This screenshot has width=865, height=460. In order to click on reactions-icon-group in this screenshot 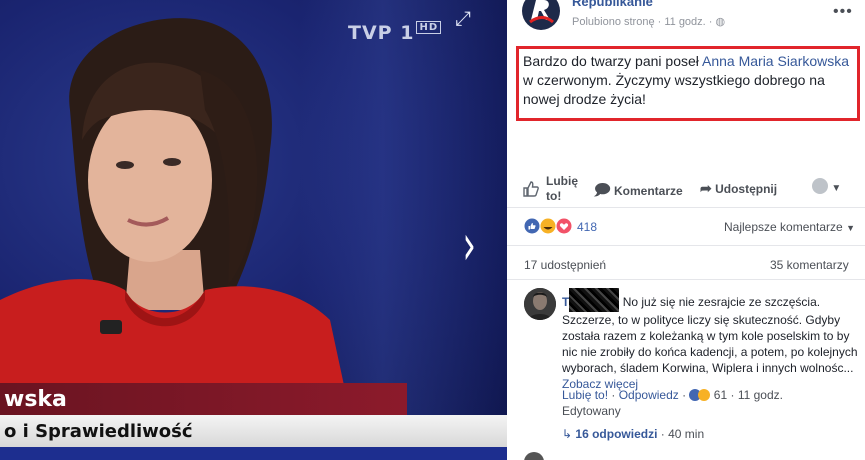, I will do `click(548, 226)`.